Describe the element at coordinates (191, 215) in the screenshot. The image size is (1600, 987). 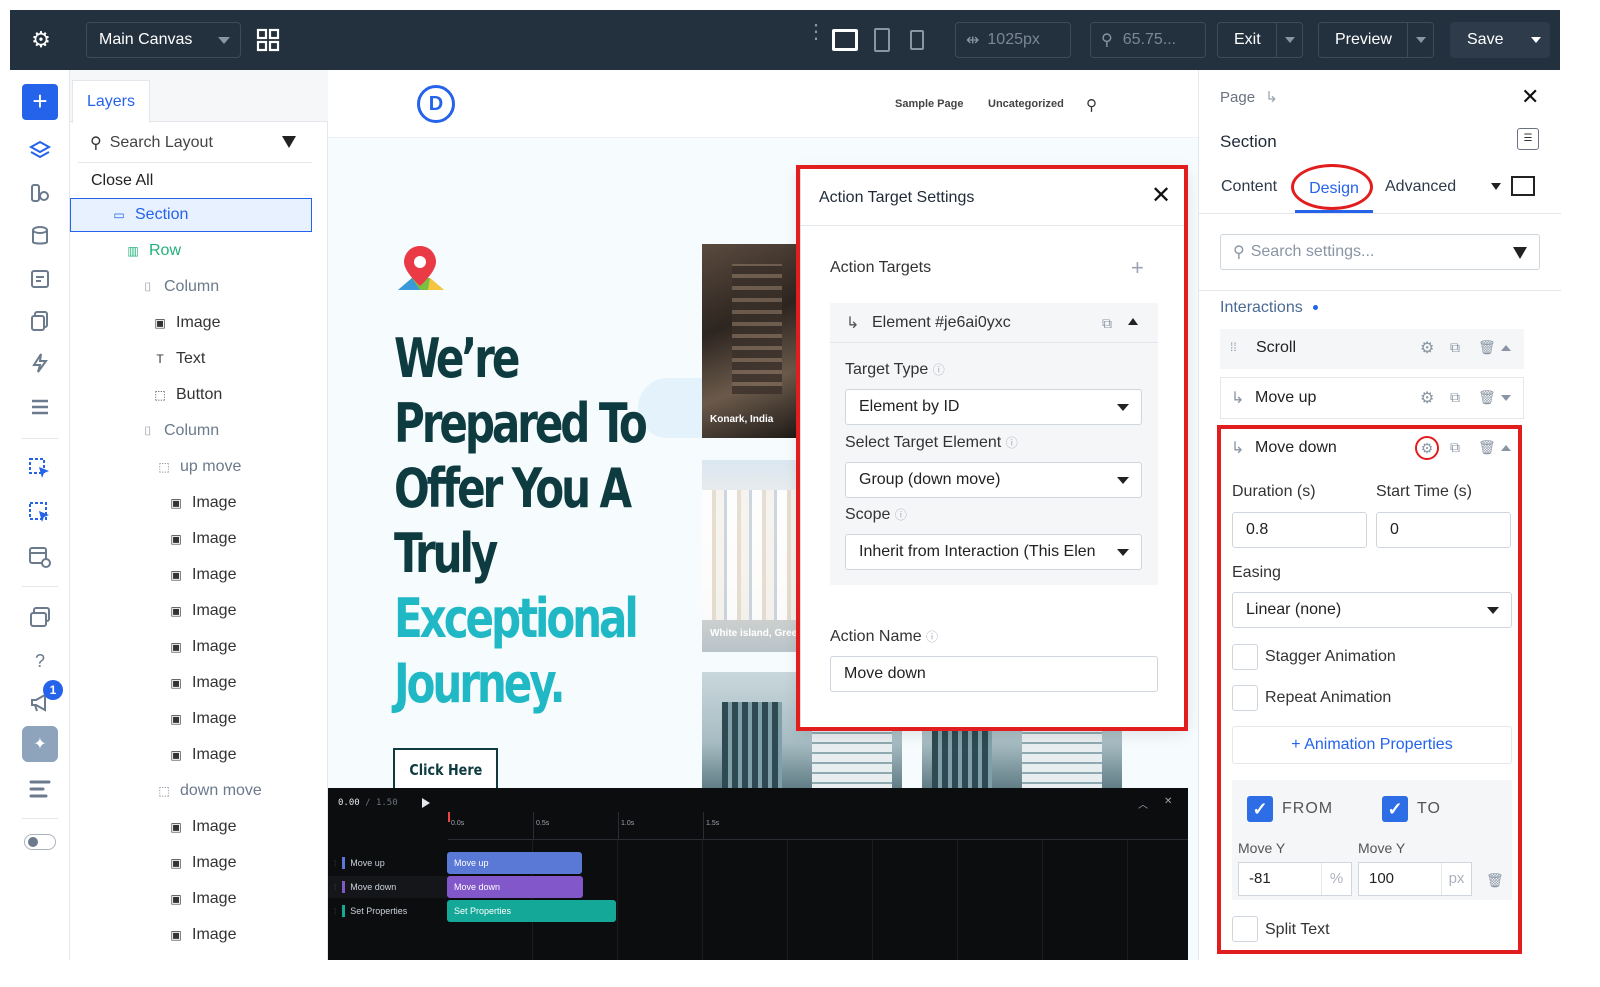
I see `layer-item-section: ▭ Section` at that location.